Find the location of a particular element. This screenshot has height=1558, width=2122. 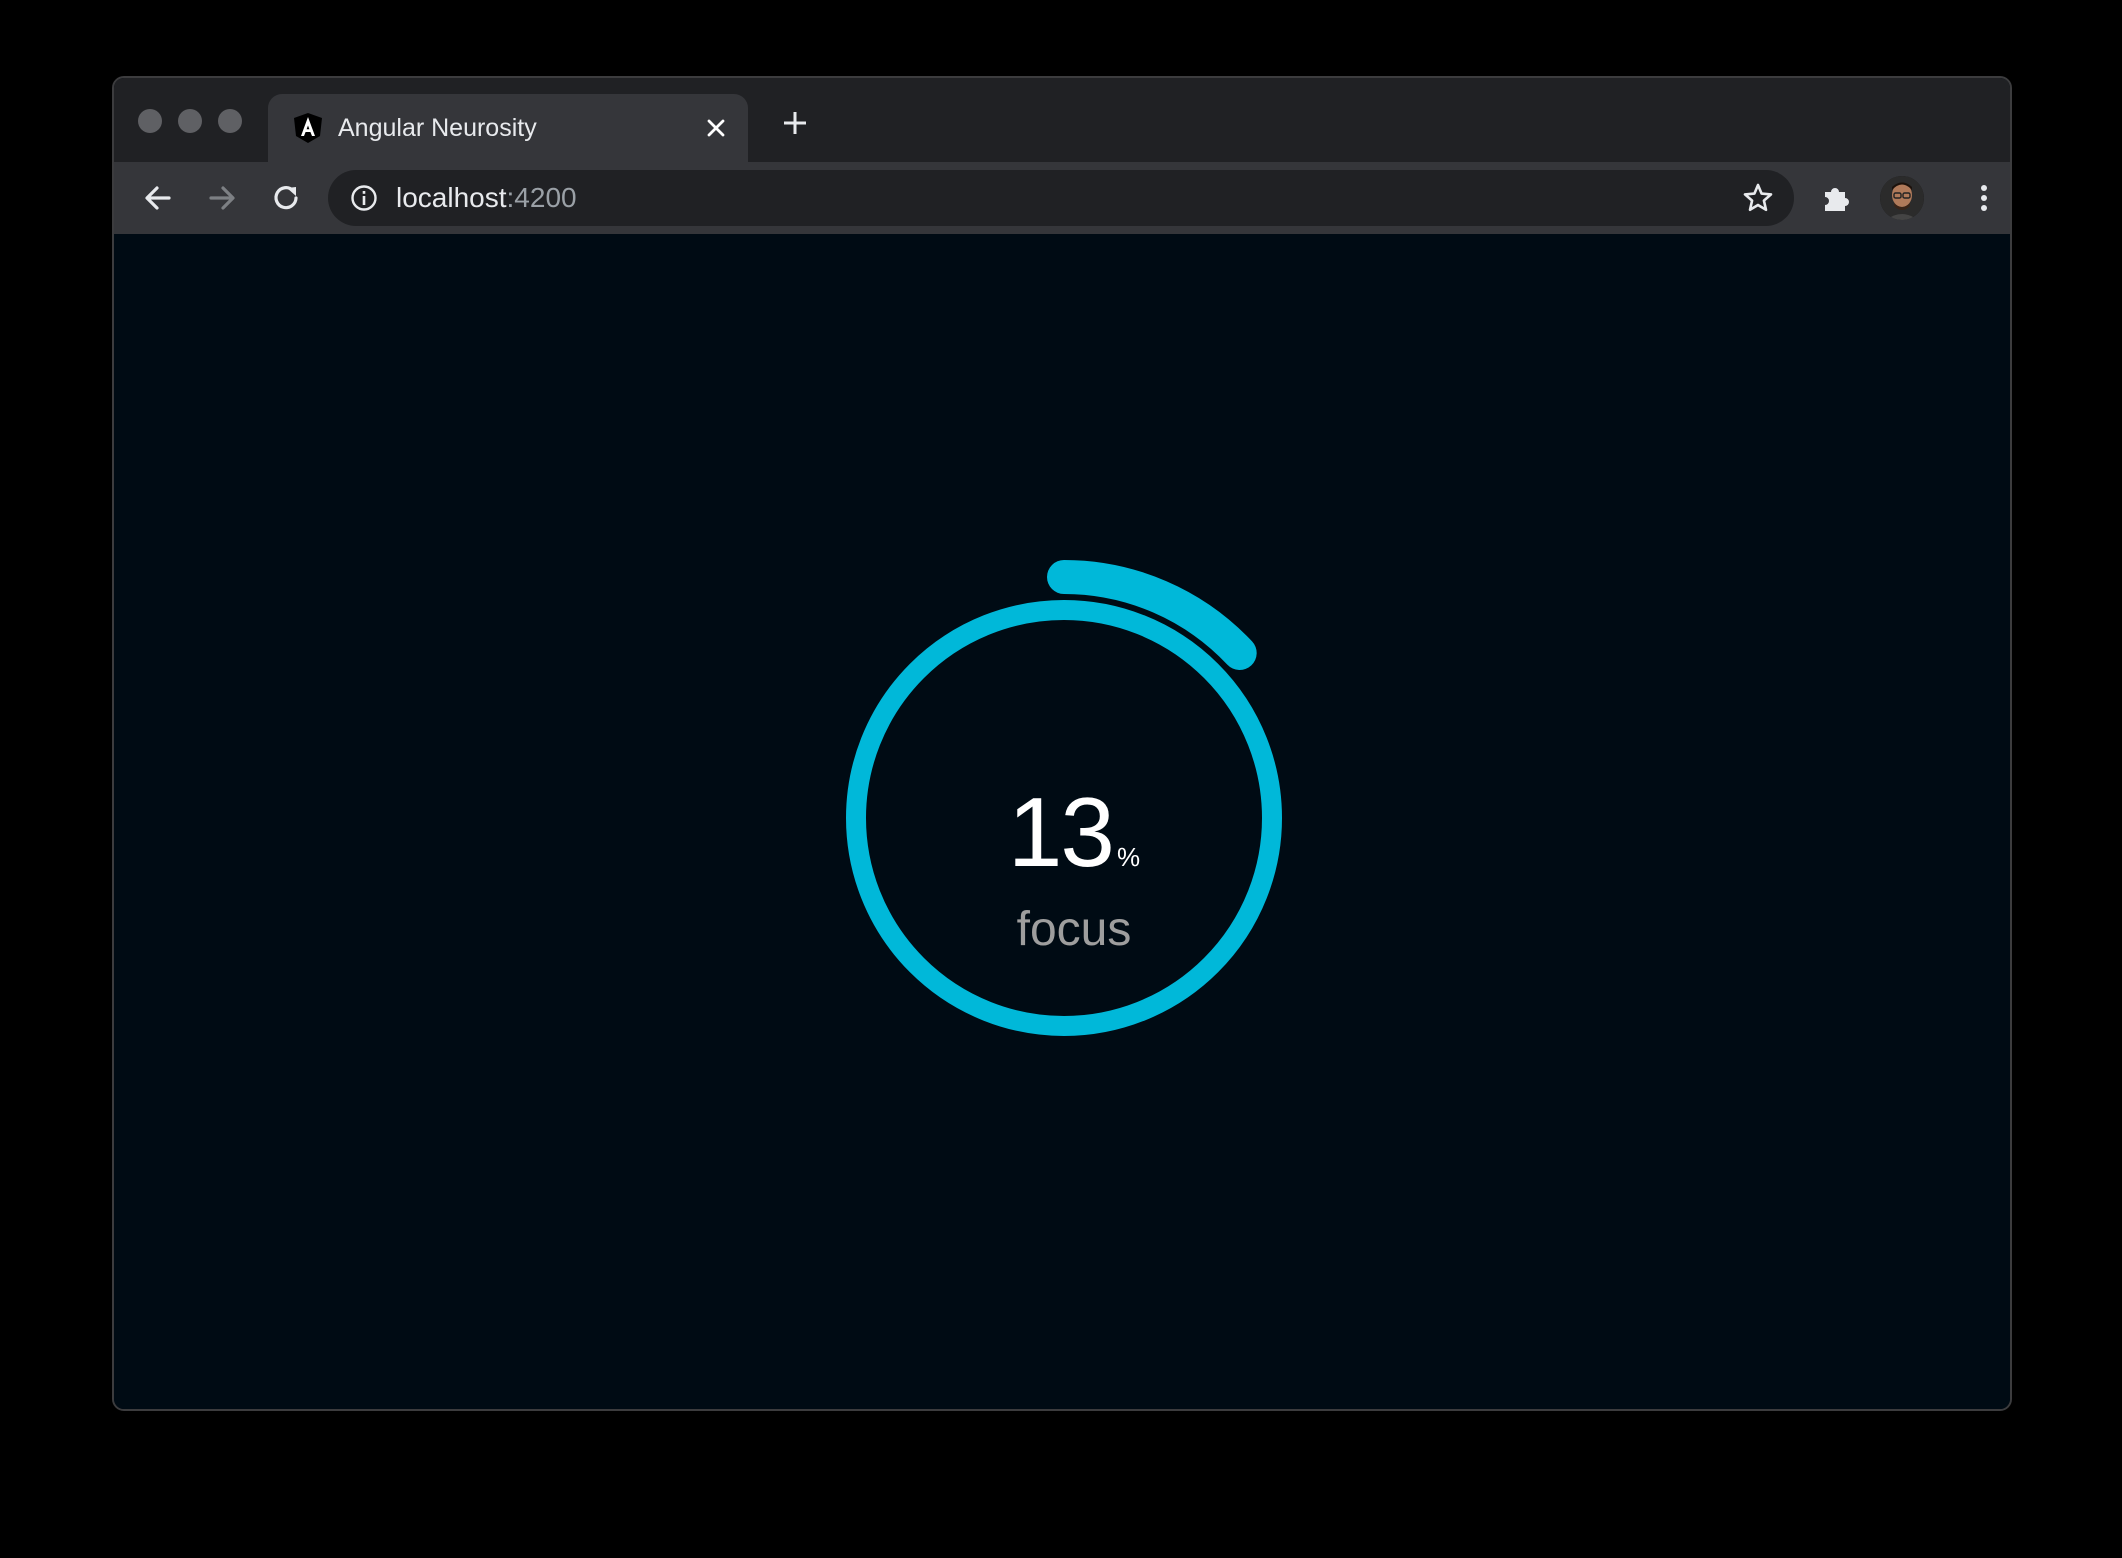

star-icon is located at coordinates (1758, 198).